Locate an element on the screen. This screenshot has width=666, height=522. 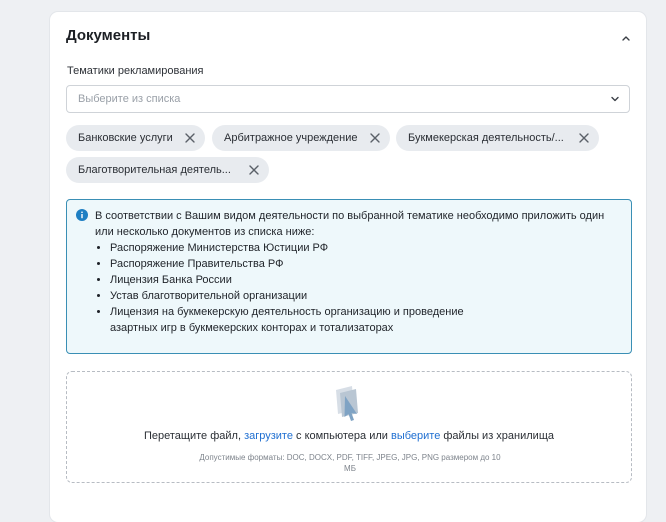
chip-label: Банковские услуги is located at coordinates (125, 138).